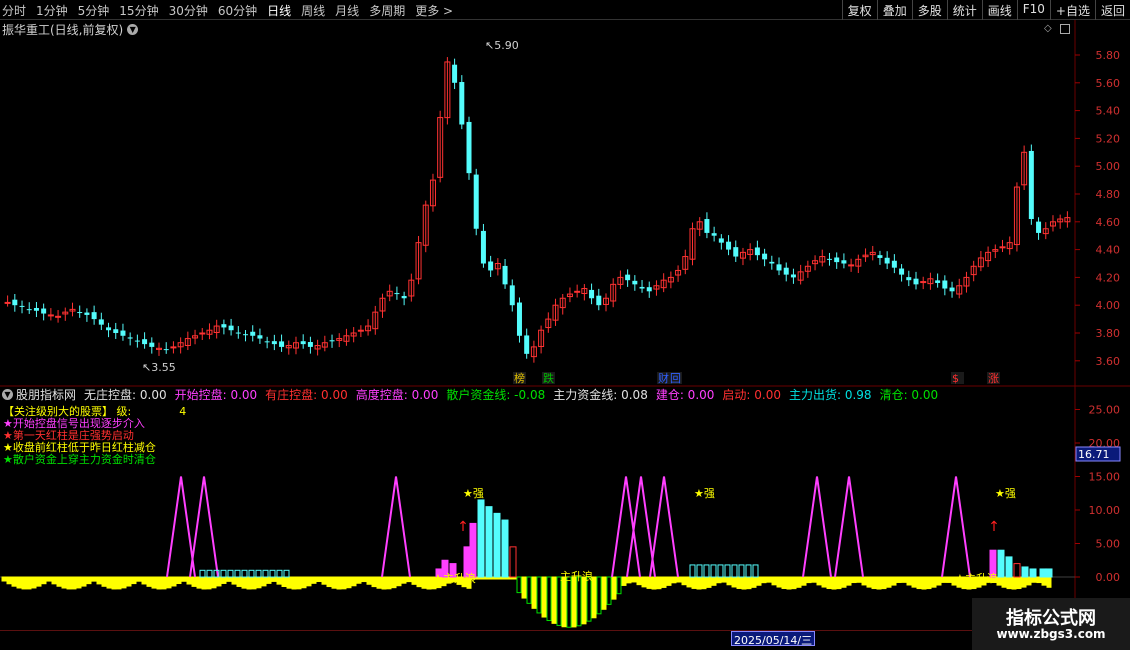  Describe the element at coordinates (1105, 510) in the screenshot. I see `indicator-tick-label: 10.00` at that location.